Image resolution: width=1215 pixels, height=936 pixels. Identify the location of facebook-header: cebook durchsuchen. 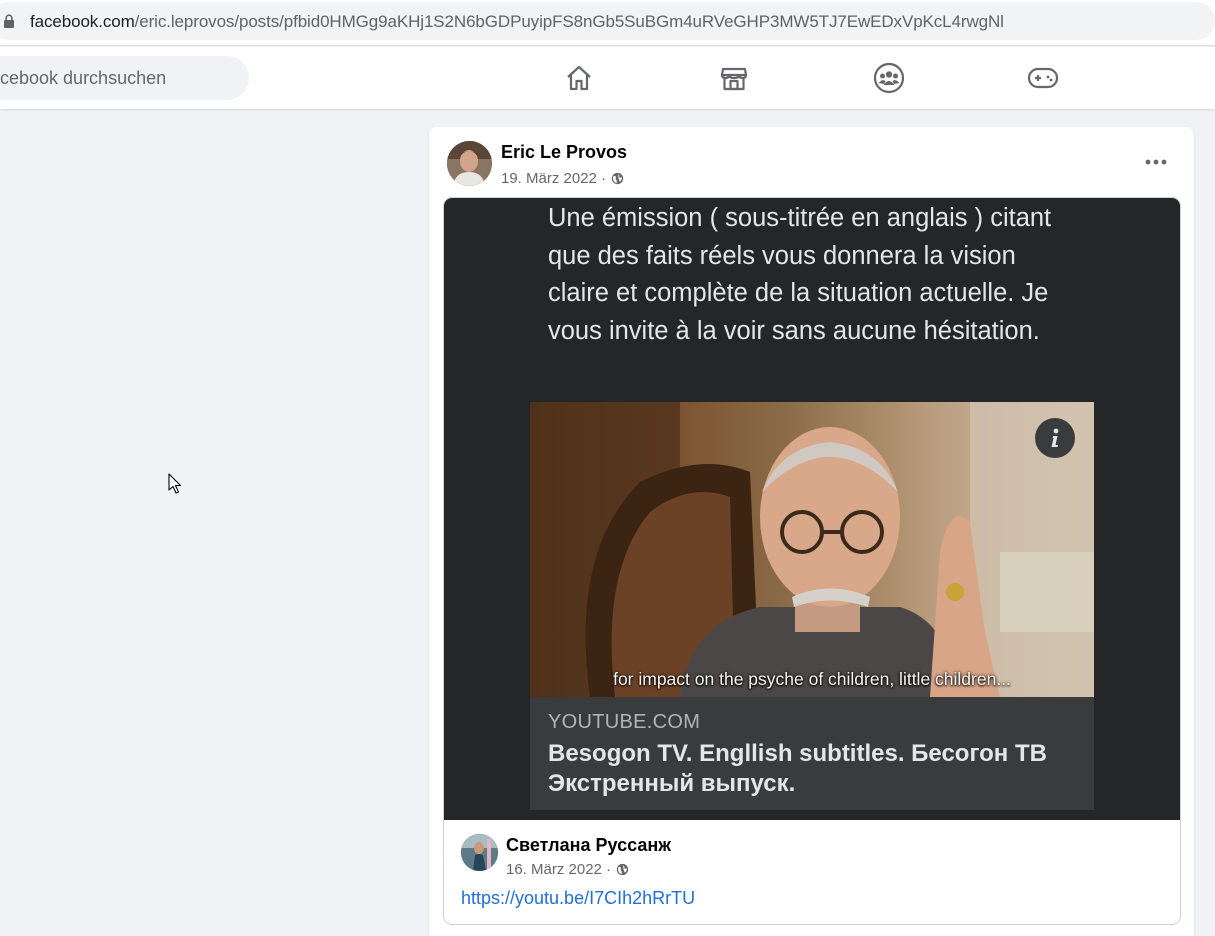
(607, 78).